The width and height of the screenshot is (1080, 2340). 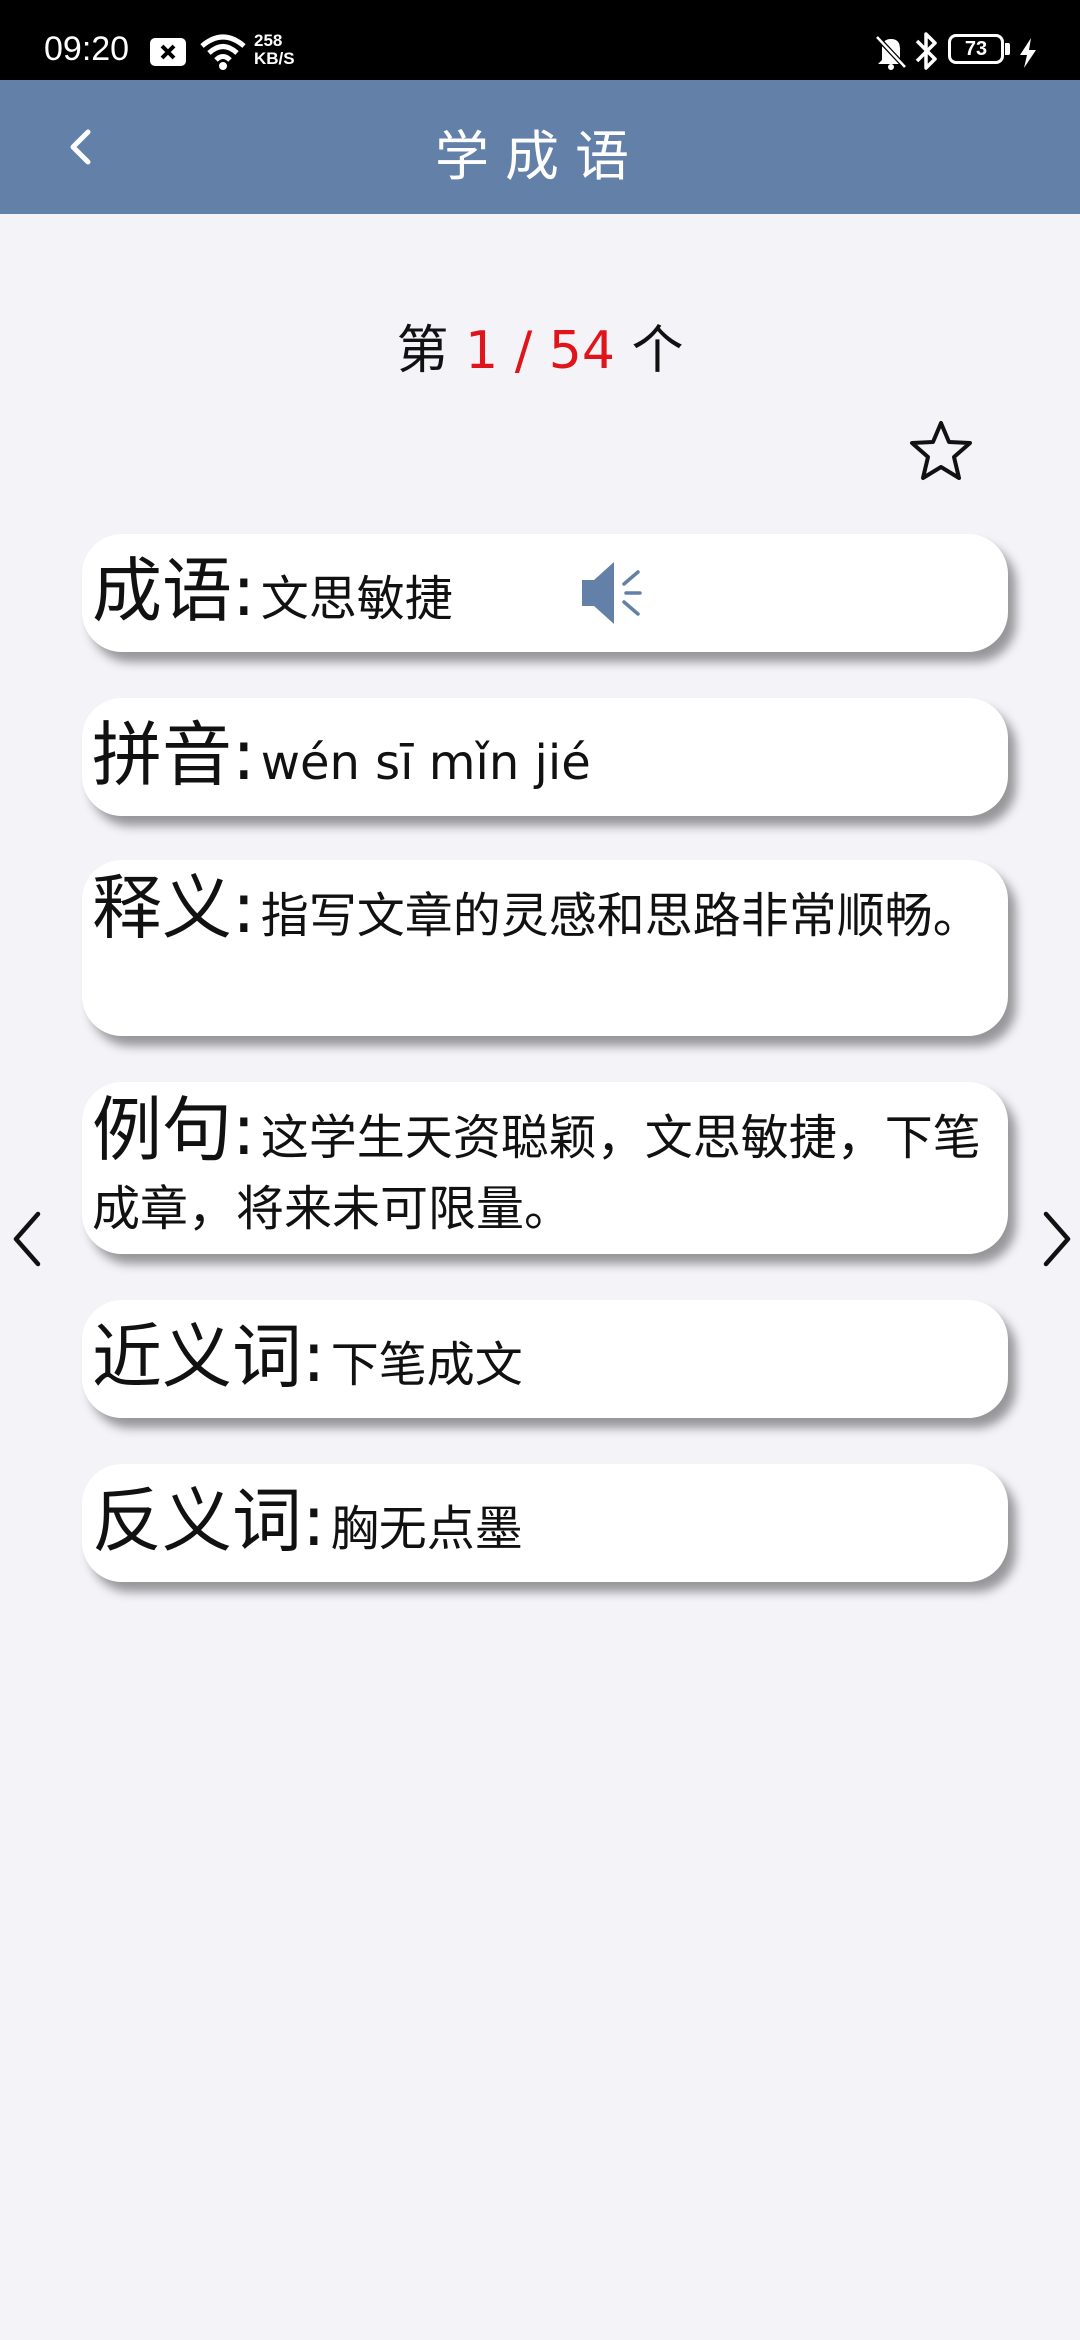 What do you see at coordinates (540, 345) in the screenshot?
I see `idiom-counter: 第 1 / 54 个` at bounding box center [540, 345].